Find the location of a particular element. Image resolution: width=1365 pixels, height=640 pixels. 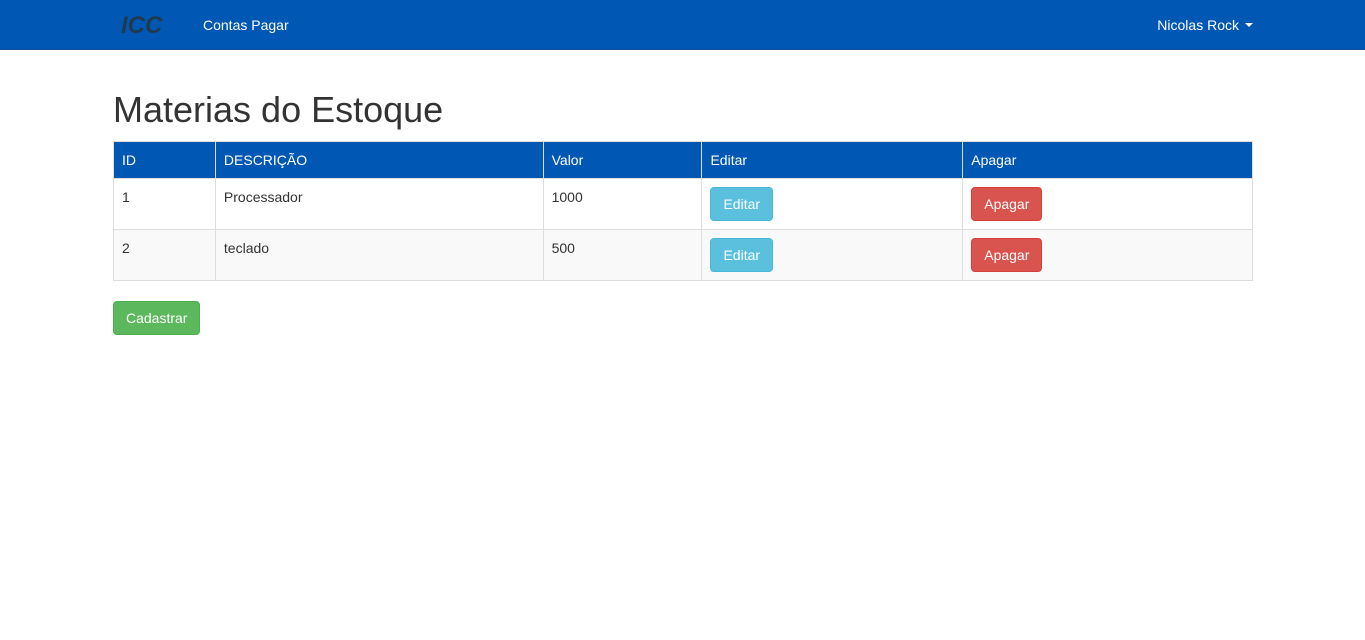

svg-text: ICC is located at coordinates (142, 25).